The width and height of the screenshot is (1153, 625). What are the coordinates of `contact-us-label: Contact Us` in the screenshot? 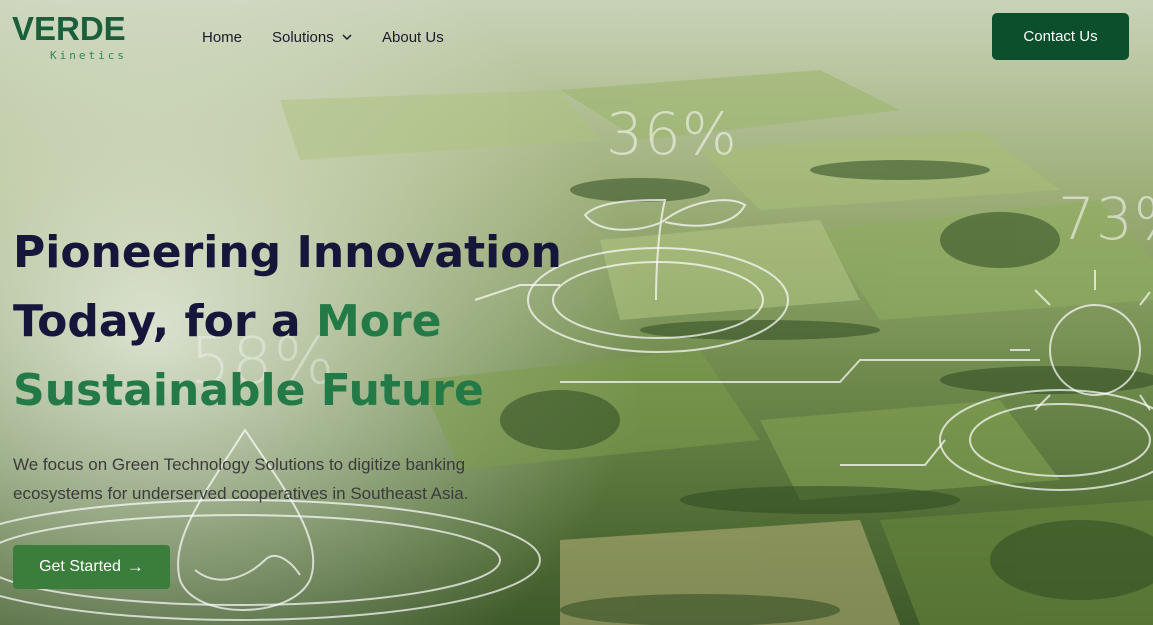 It's located at (1060, 36).